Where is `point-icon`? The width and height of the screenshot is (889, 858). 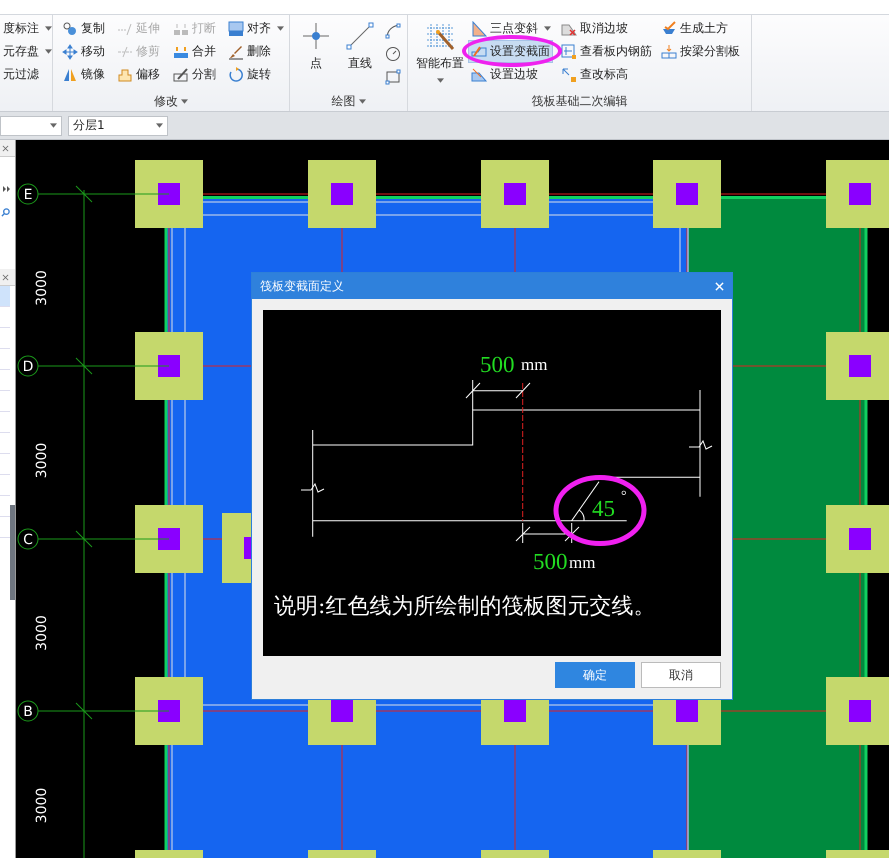 point-icon is located at coordinates (316, 36).